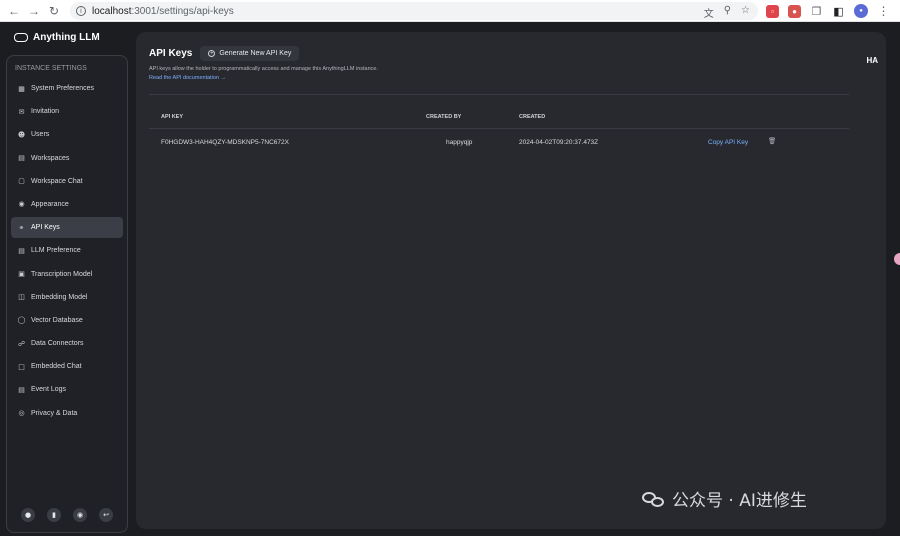 The width and height of the screenshot is (900, 536). I want to click on sidebar-item-privacy-data: ◎ Privacy & Data, so click(67, 413).